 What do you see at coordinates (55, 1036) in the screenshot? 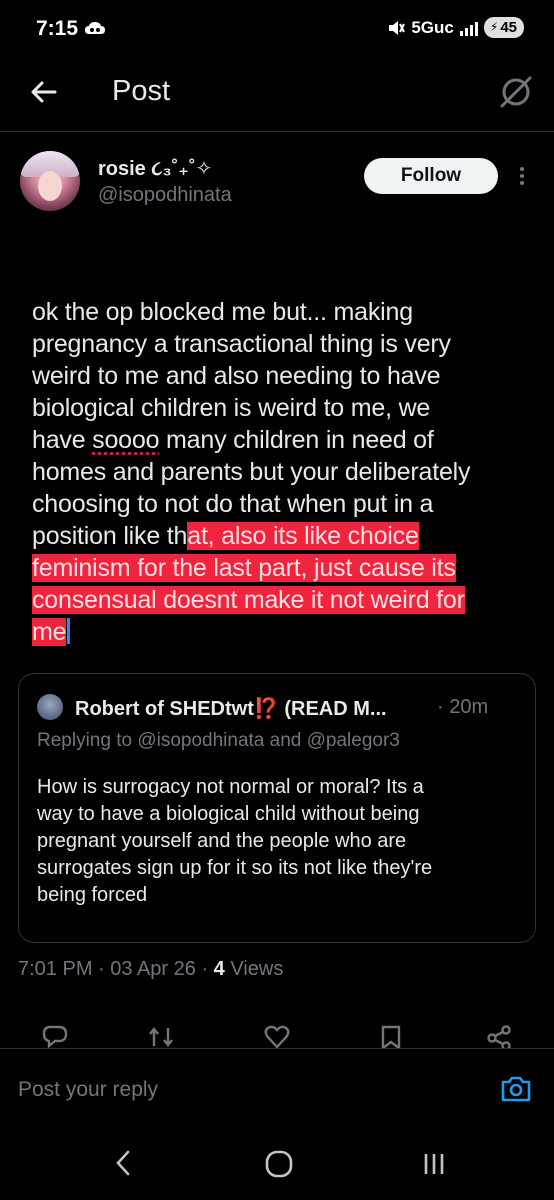
I see `reply-icon` at bounding box center [55, 1036].